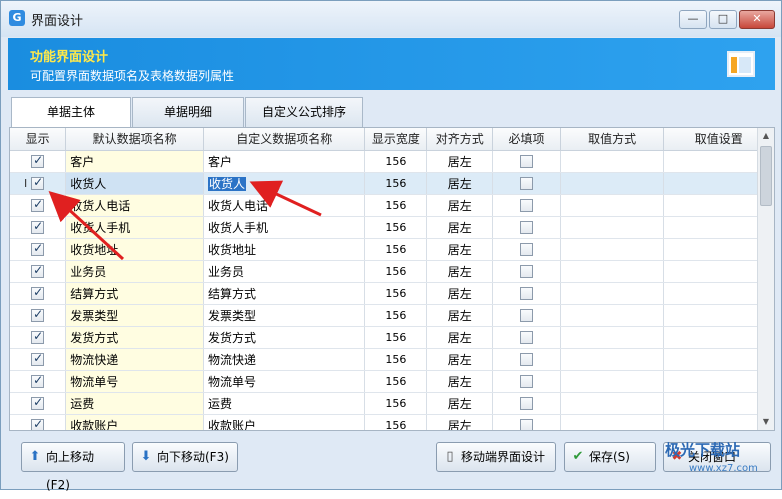 The height and width of the screenshot is (499, 782). I want to click on mobile-design-button: ▯ 移动端界面设计, so click(496, 457).